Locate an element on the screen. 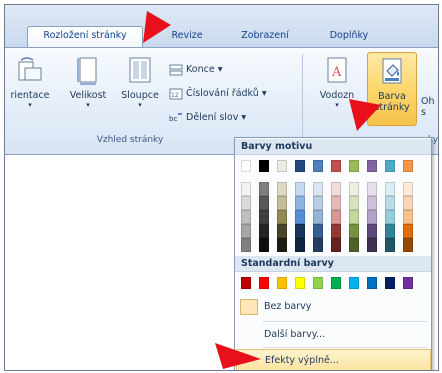 Image resolution: width=442 pixels, height=373 pixels. line-numbers-button: 12 Číslování řádků ▾ is located at coordinates (218, 95).